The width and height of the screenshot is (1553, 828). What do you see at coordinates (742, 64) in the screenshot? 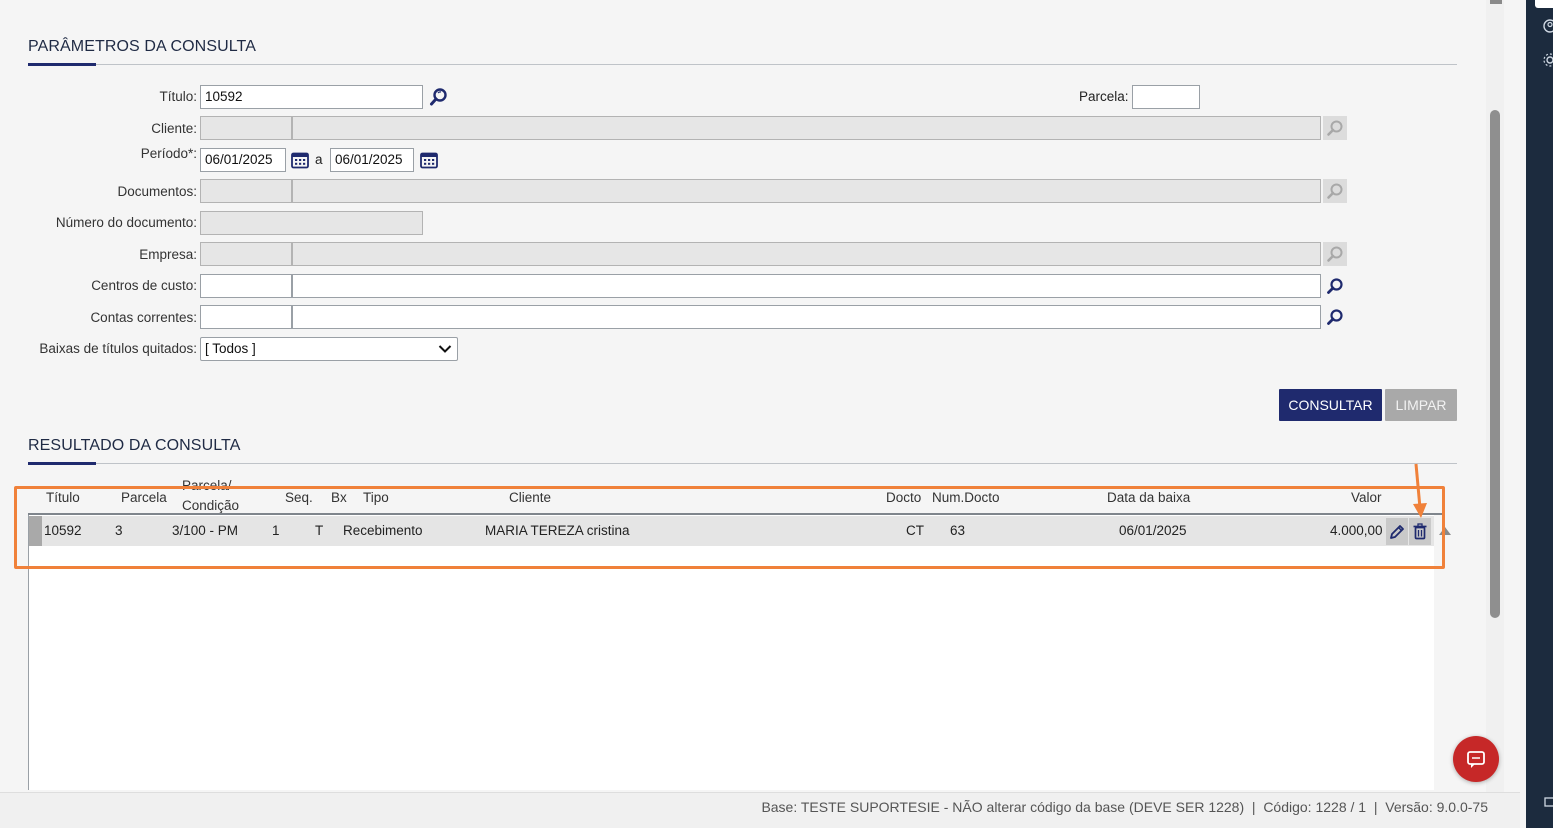
I see `params-section-rule` at bounding box center [742, 64].